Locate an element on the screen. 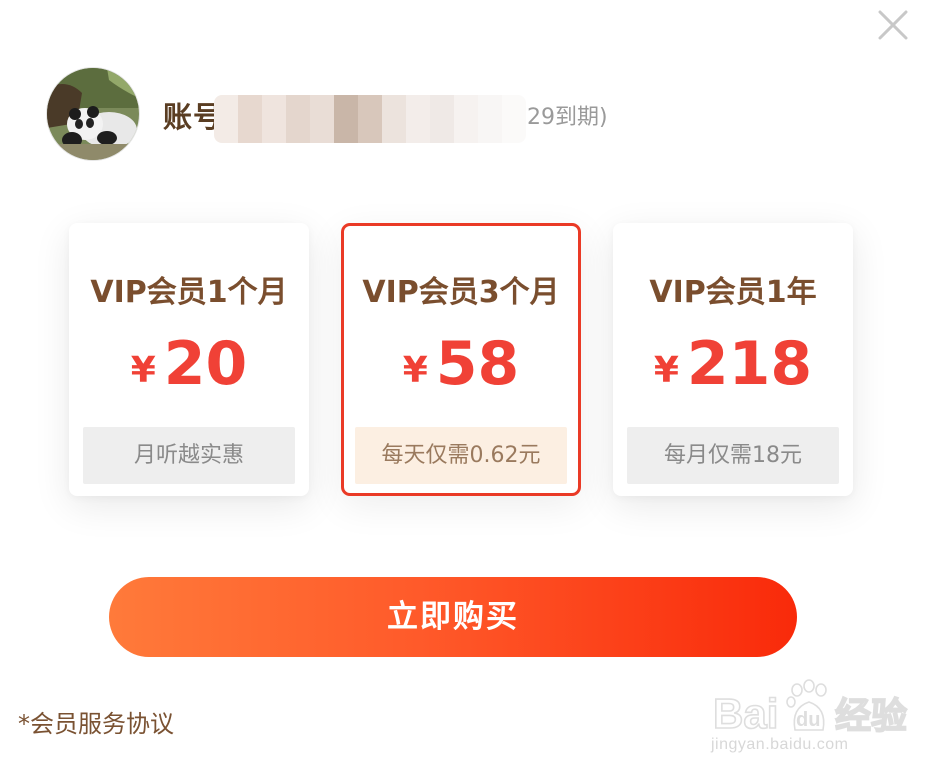  plan-card-1-month: VIP会员1个月 ¥20 月听越实惠 is located at coordinates (189, 359).